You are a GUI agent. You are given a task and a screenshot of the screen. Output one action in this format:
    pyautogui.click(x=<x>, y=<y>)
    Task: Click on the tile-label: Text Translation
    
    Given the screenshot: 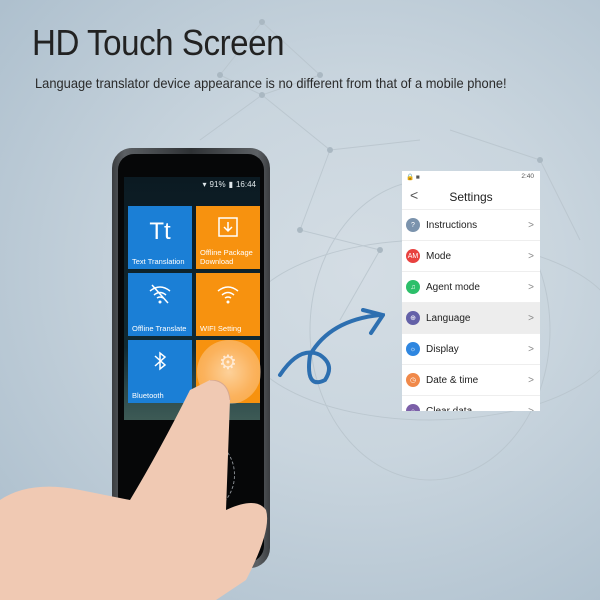 What is the action you would take?
    pyautogui.click(x=158, y=261)
    